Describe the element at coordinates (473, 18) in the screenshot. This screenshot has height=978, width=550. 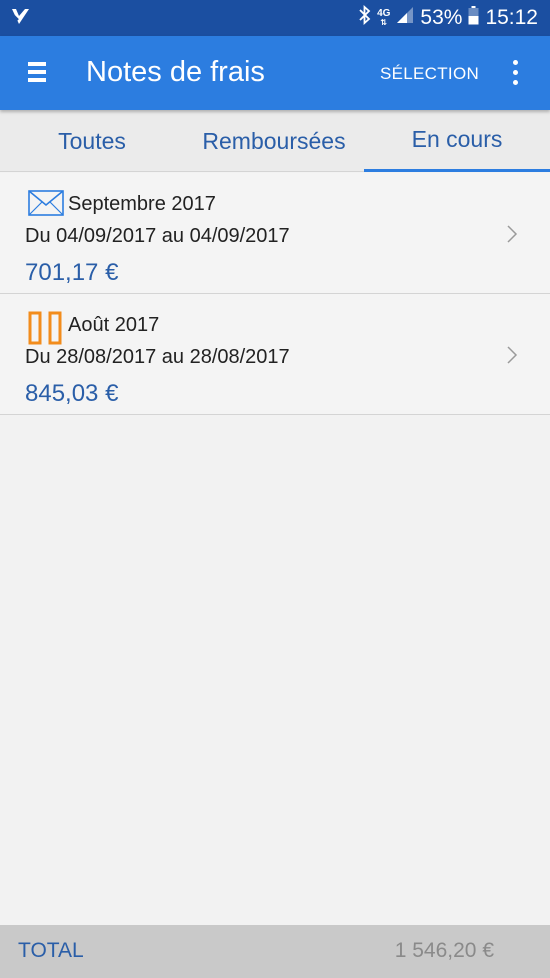
I see `battery-icon` at that location.